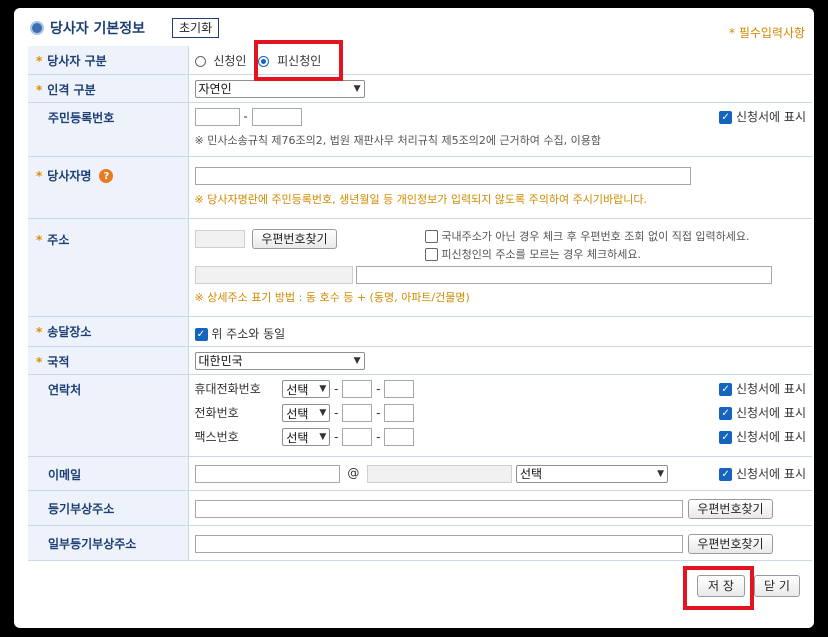 The height and width of the screenshot is (637, 828). What do you see at coordinates (230, 61) in the screenshot?
I see `radio-applicant-label: 신청인` at bounding box center [230, 61].